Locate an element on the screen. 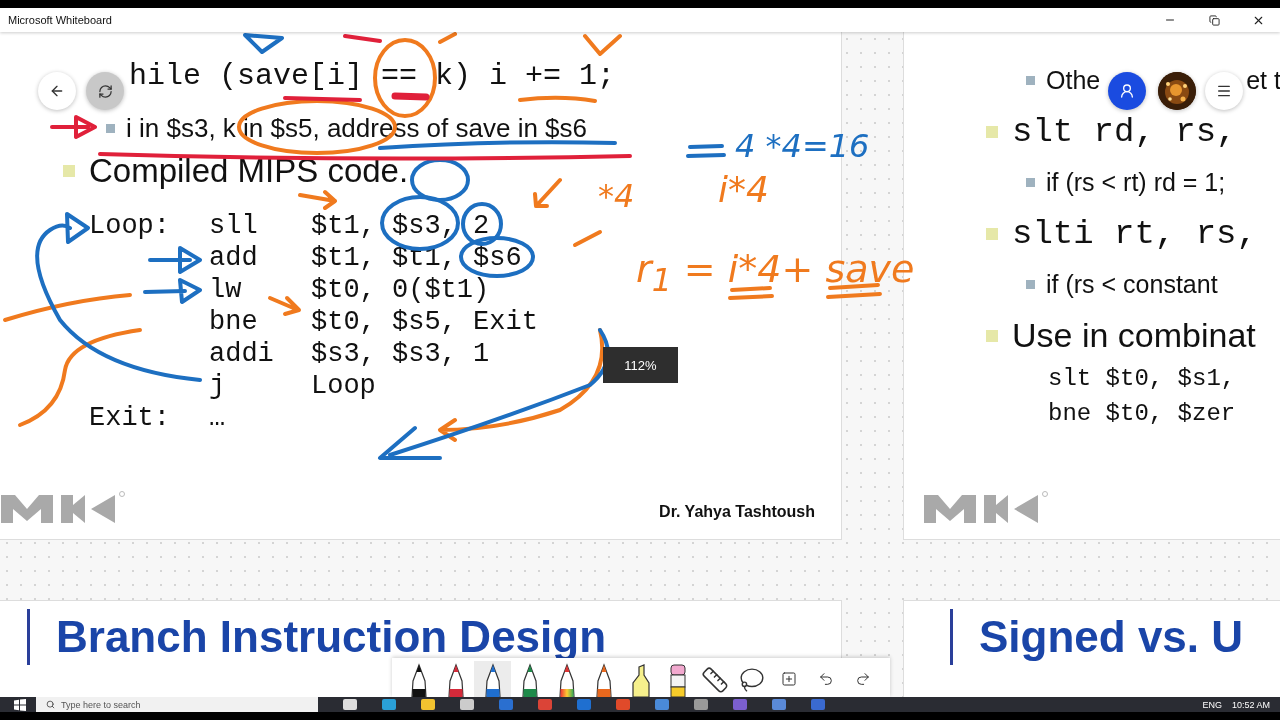 This screenshot has width=1280, height=720. search-field: Type here to search is located at coordinates (177, 704).